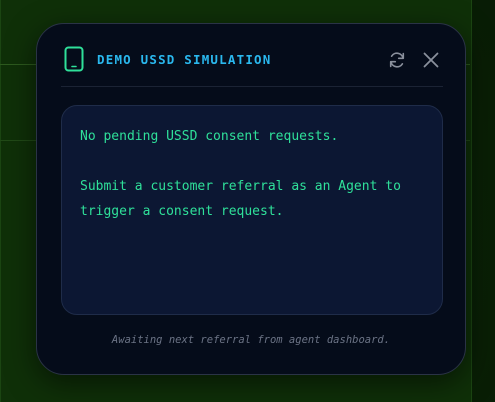  I want to click on close-icon, so click(431, 60).